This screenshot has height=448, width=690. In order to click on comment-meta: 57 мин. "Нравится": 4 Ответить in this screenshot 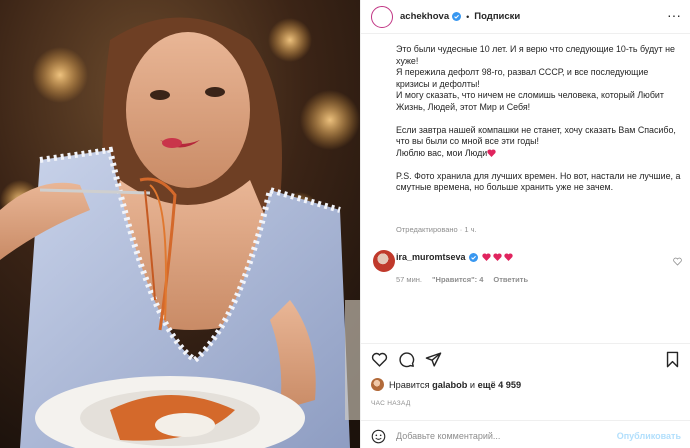, I will do `click(462, 279)`.